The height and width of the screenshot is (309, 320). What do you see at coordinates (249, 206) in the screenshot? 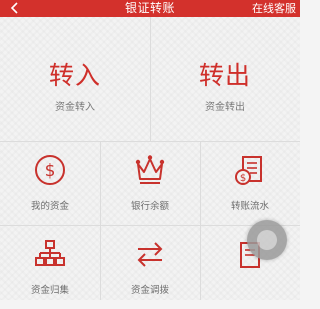
I see `grid-item-label: 转账流水` at bounding box center [249, 206].